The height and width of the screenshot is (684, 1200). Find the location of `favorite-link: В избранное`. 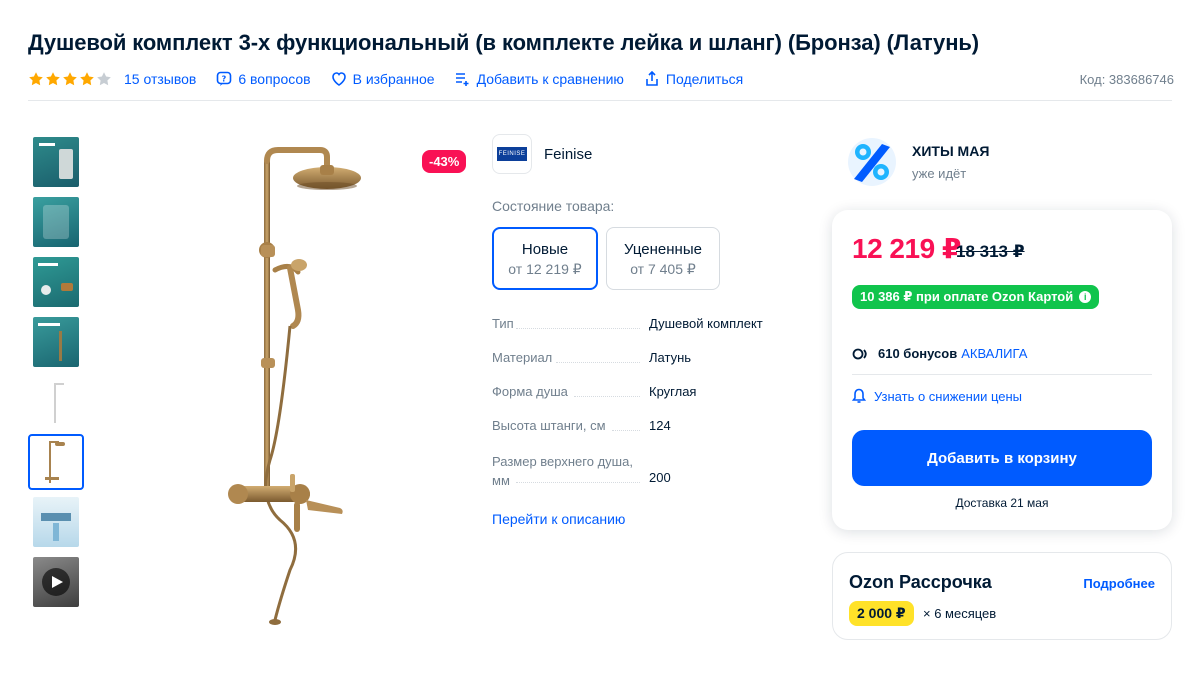

favorite-link: В избранное is located at coordinates (383, 79).